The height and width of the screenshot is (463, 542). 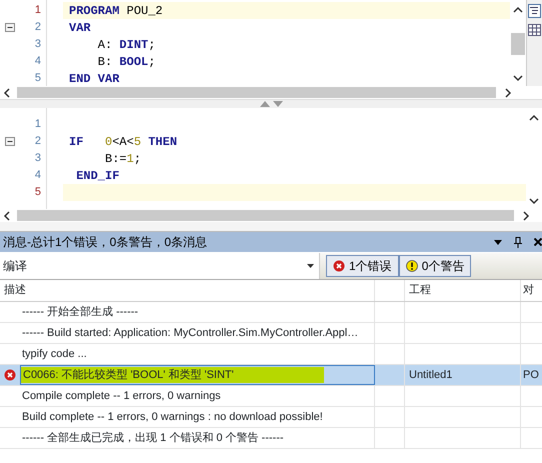 What do you see at coordinates (310, 266) in the screenshot?
I see `caret-icon` at bounding box center [310, 266].